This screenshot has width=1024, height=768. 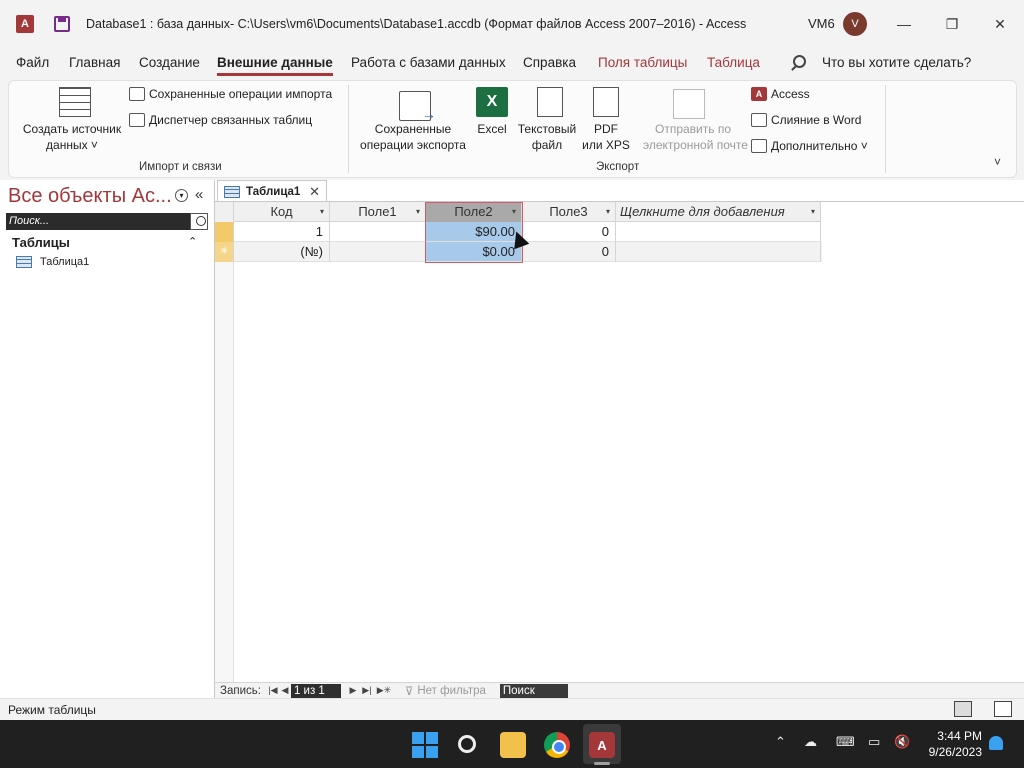 What do you see at coordinates (169, 62) in the screenshot?
I see `tab-create: Создание` at bounding box center [169, 62].